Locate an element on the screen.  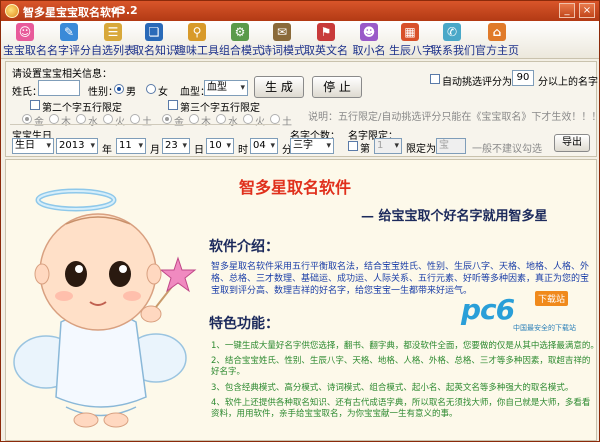
window-title: 智多星宝宝取名软件 is located at coordinates (72, 12).